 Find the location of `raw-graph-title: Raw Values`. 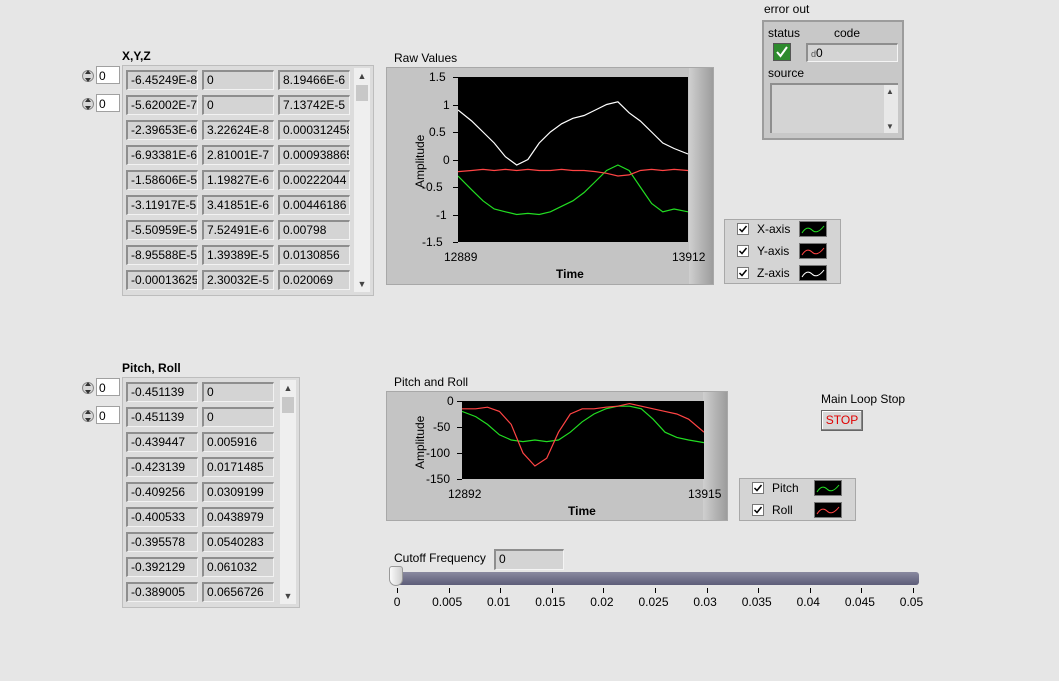

raw-graph-title: Raw Values is located at coordinates (426, 58).